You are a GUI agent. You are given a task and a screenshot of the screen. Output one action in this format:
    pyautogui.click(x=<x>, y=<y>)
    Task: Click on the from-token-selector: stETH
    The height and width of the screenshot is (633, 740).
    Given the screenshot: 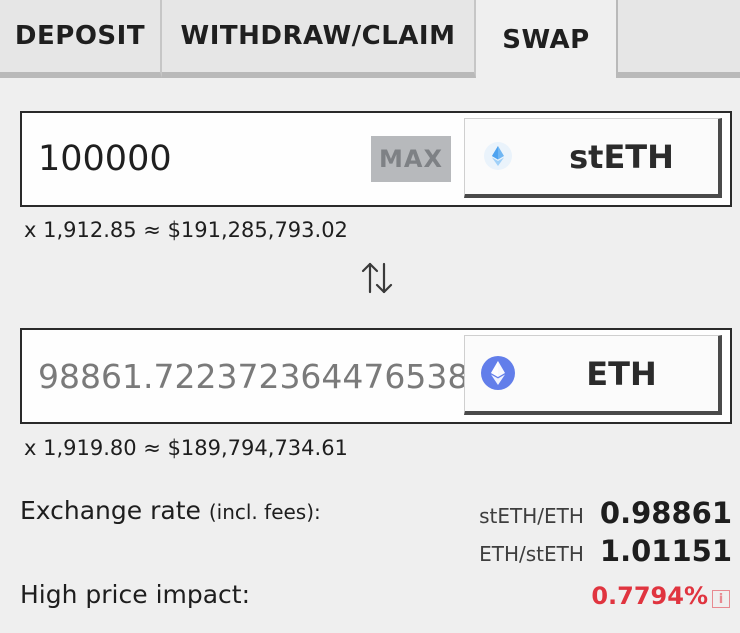 What is the action you would take?
    pyautogui.click(x=593, y=158)
    